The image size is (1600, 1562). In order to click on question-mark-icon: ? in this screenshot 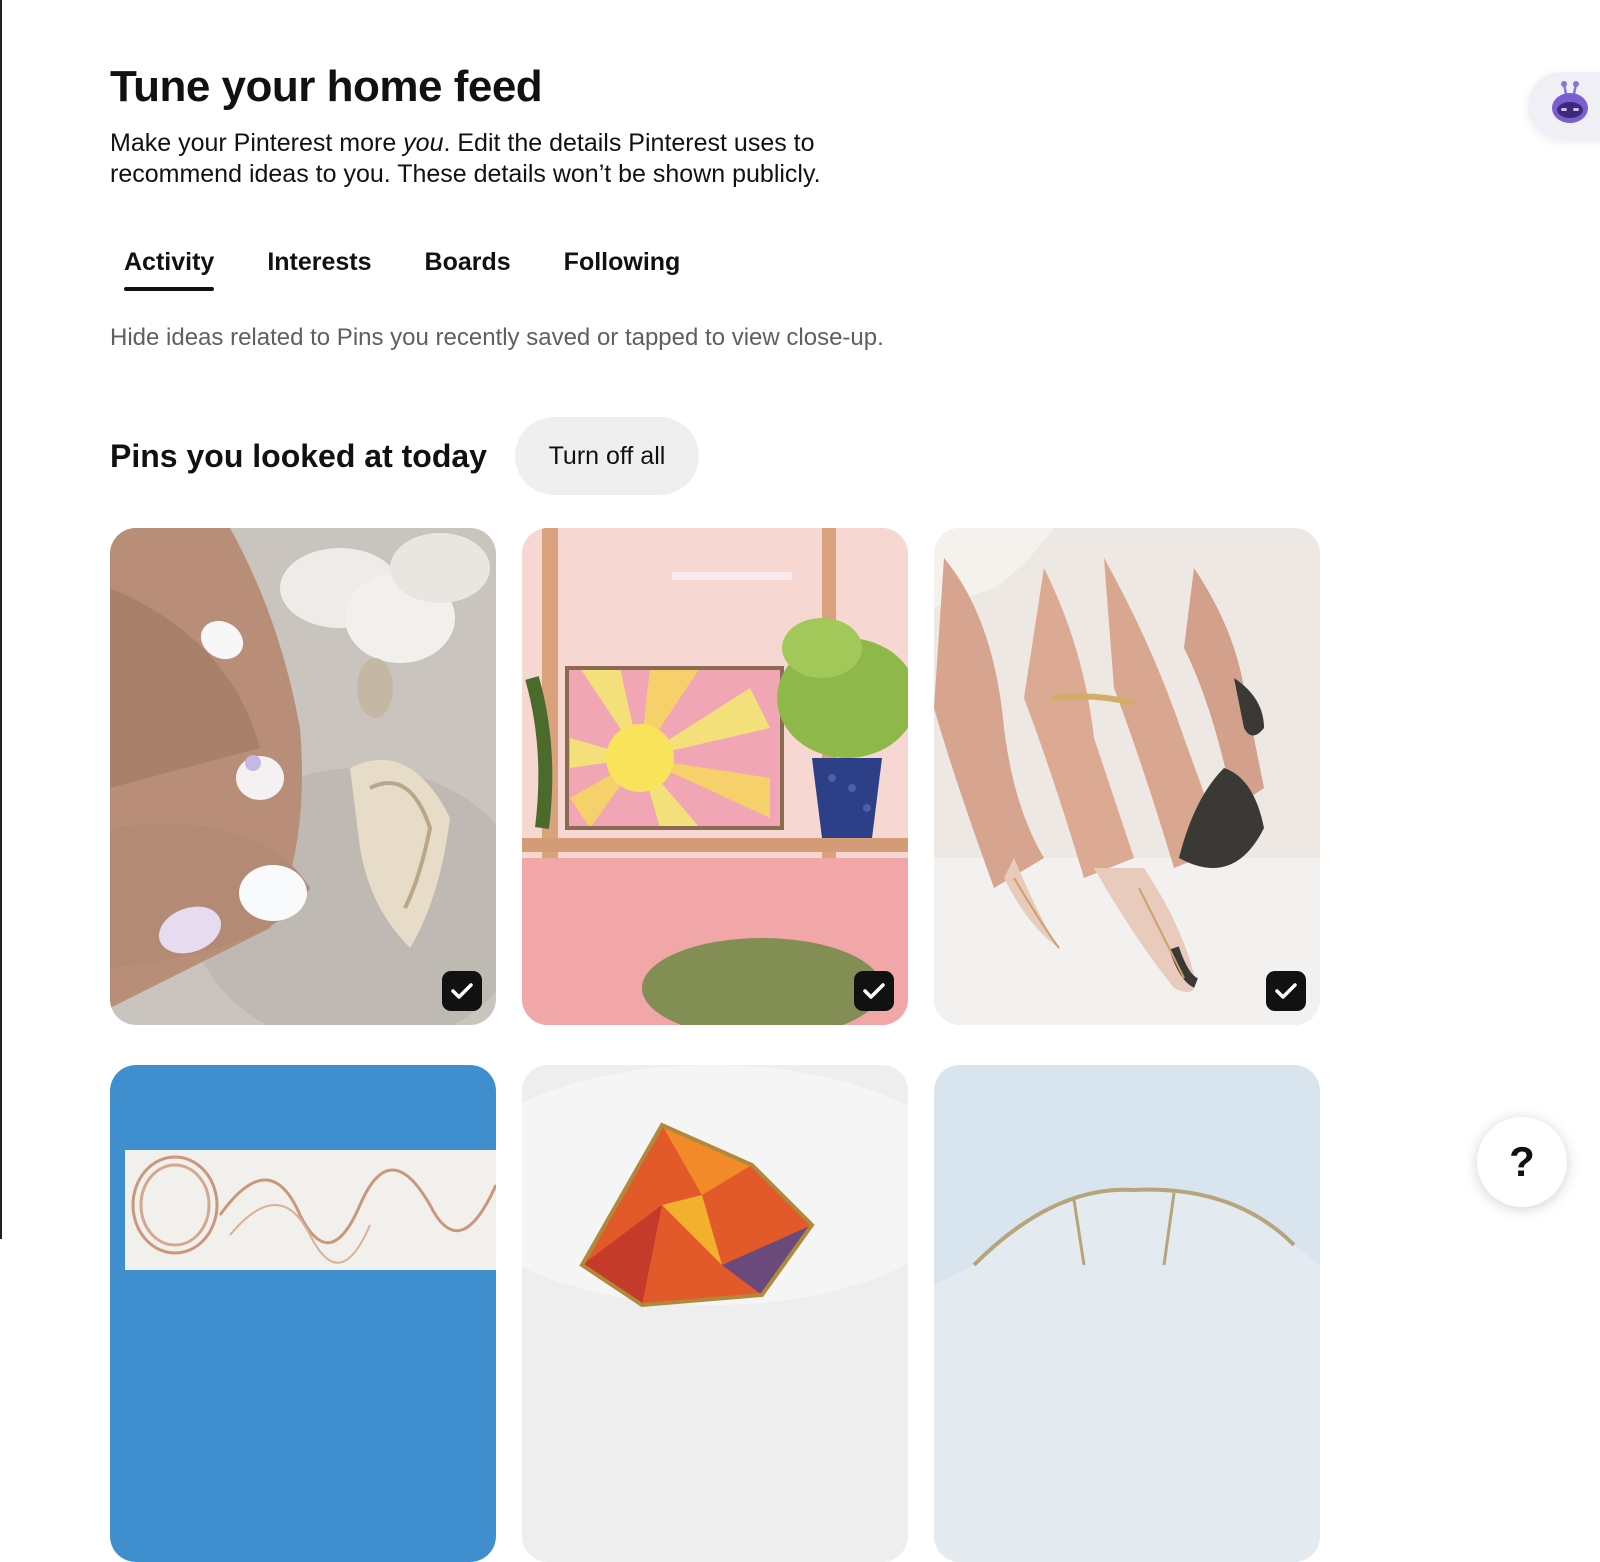, I will do `click(1522, 1161)`.